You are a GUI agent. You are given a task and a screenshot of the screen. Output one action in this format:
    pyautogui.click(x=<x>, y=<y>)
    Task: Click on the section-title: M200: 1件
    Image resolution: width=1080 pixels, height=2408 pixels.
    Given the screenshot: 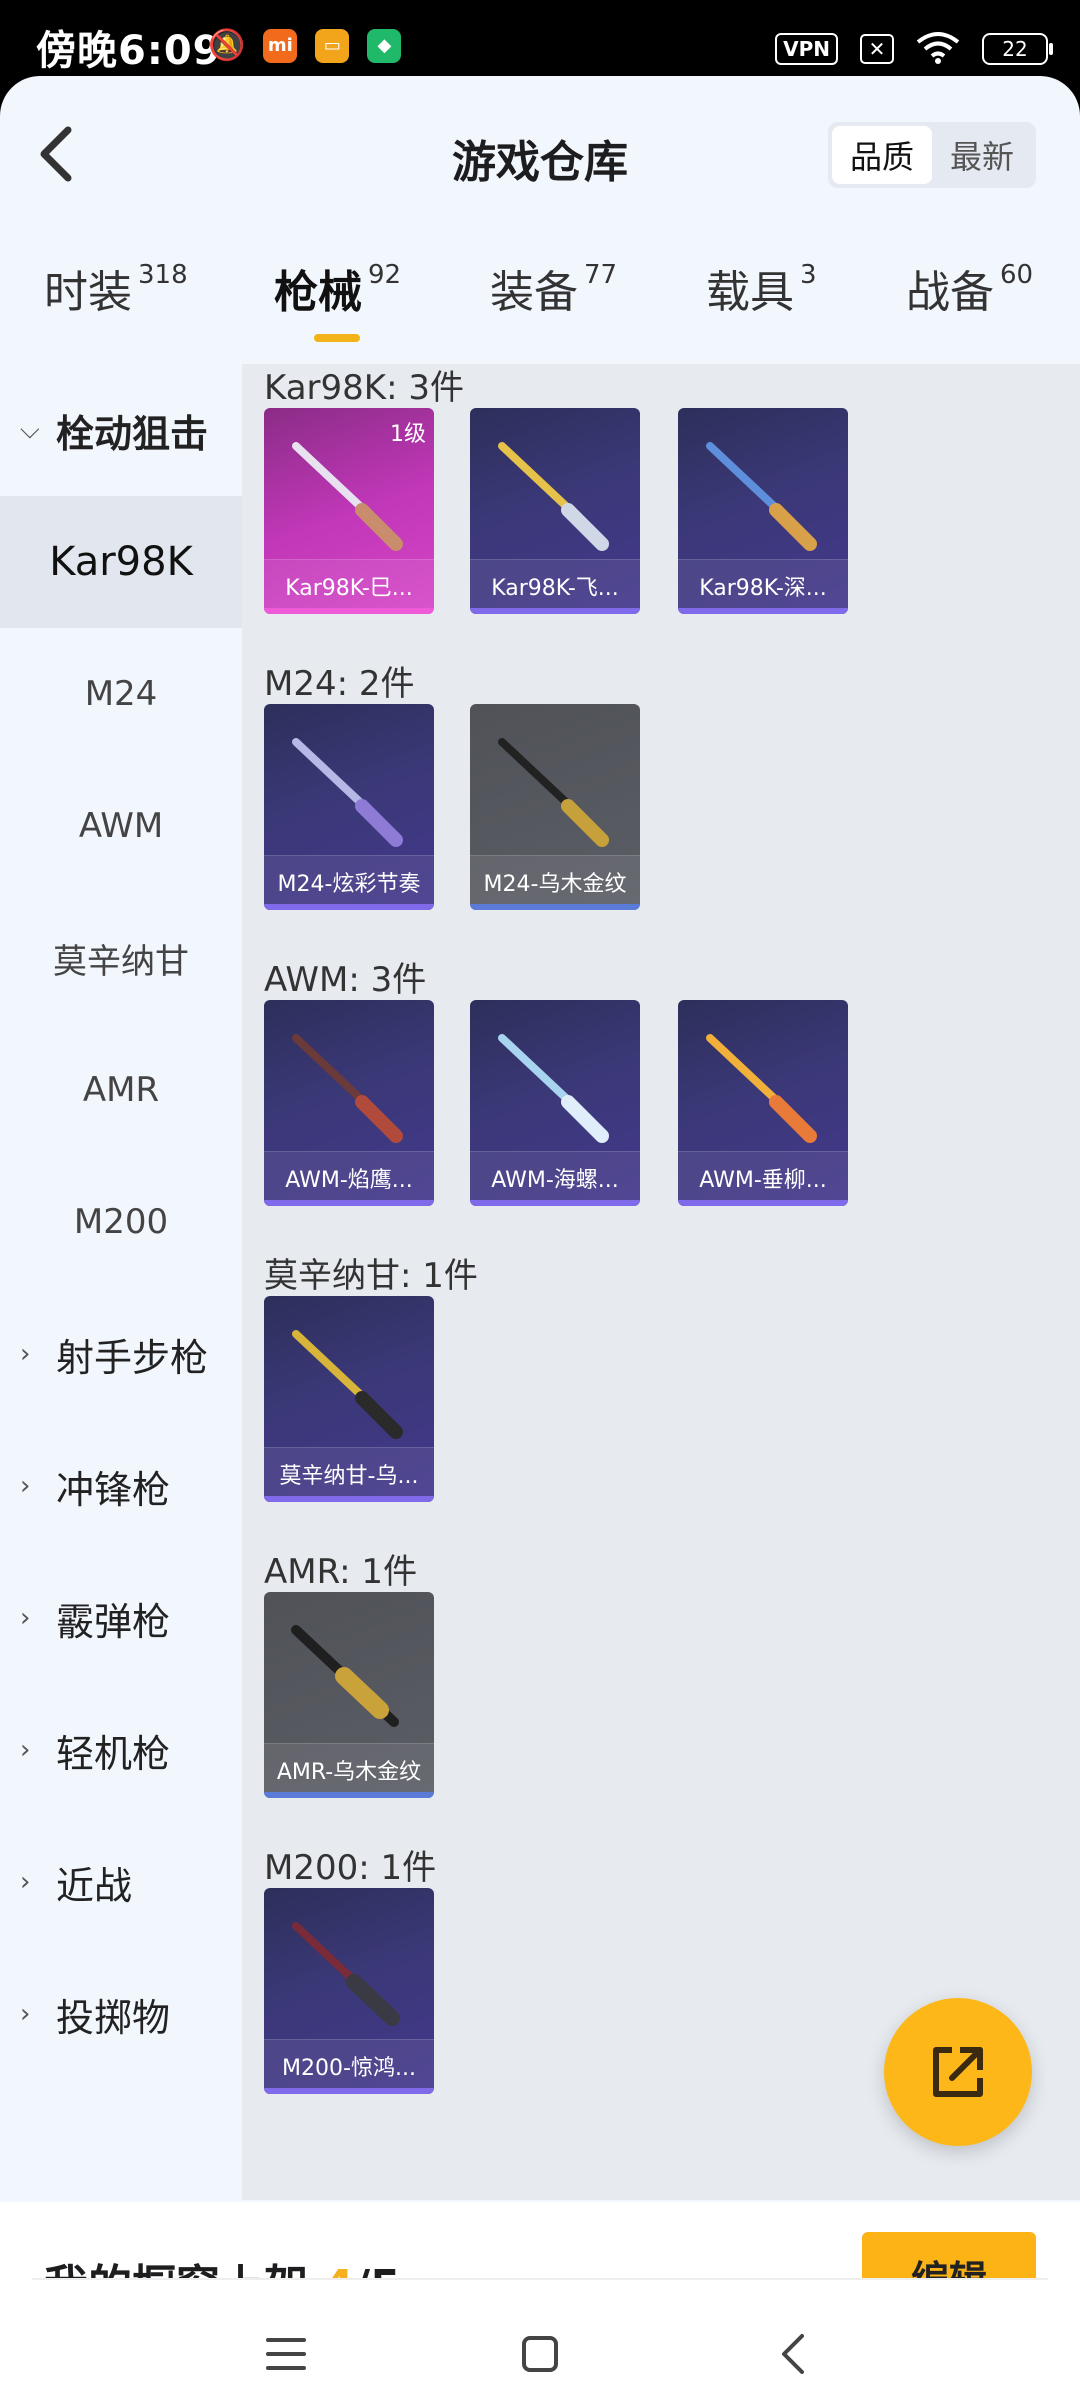 What is the action you would take?
    pyautogui.click(x=350, y=1868)
    